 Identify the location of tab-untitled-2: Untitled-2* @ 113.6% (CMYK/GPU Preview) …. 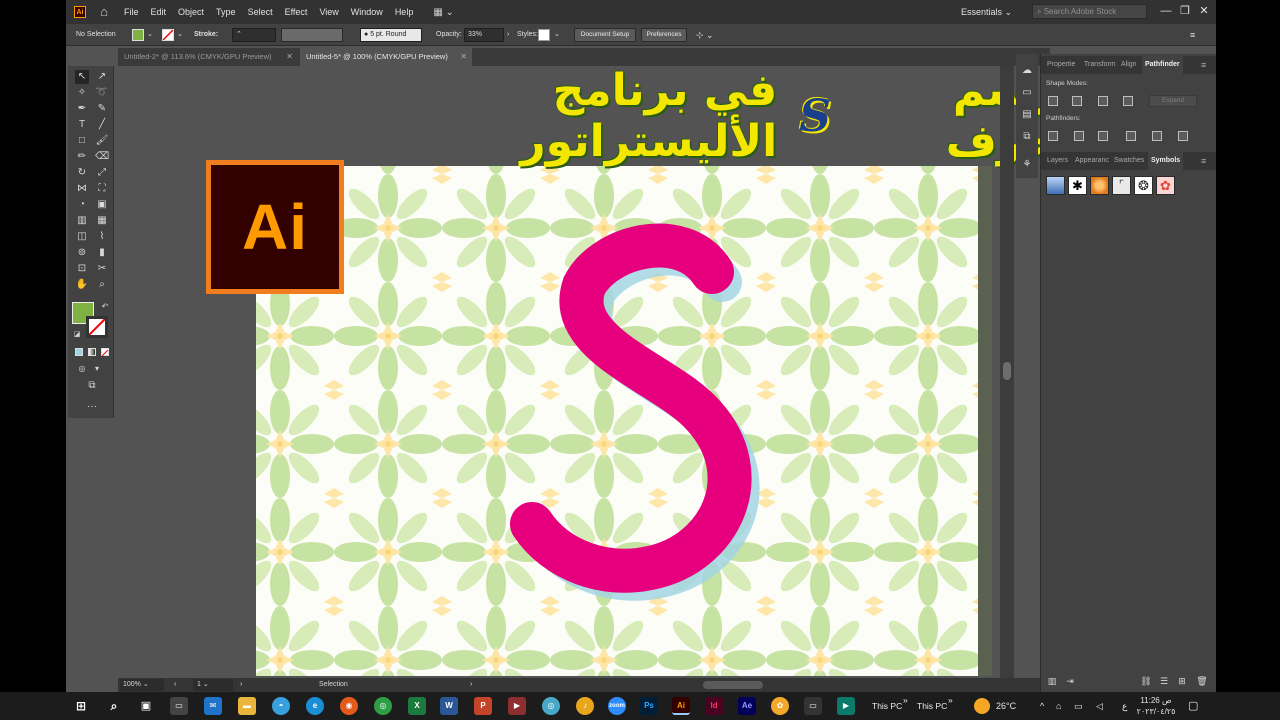
(208, 57).